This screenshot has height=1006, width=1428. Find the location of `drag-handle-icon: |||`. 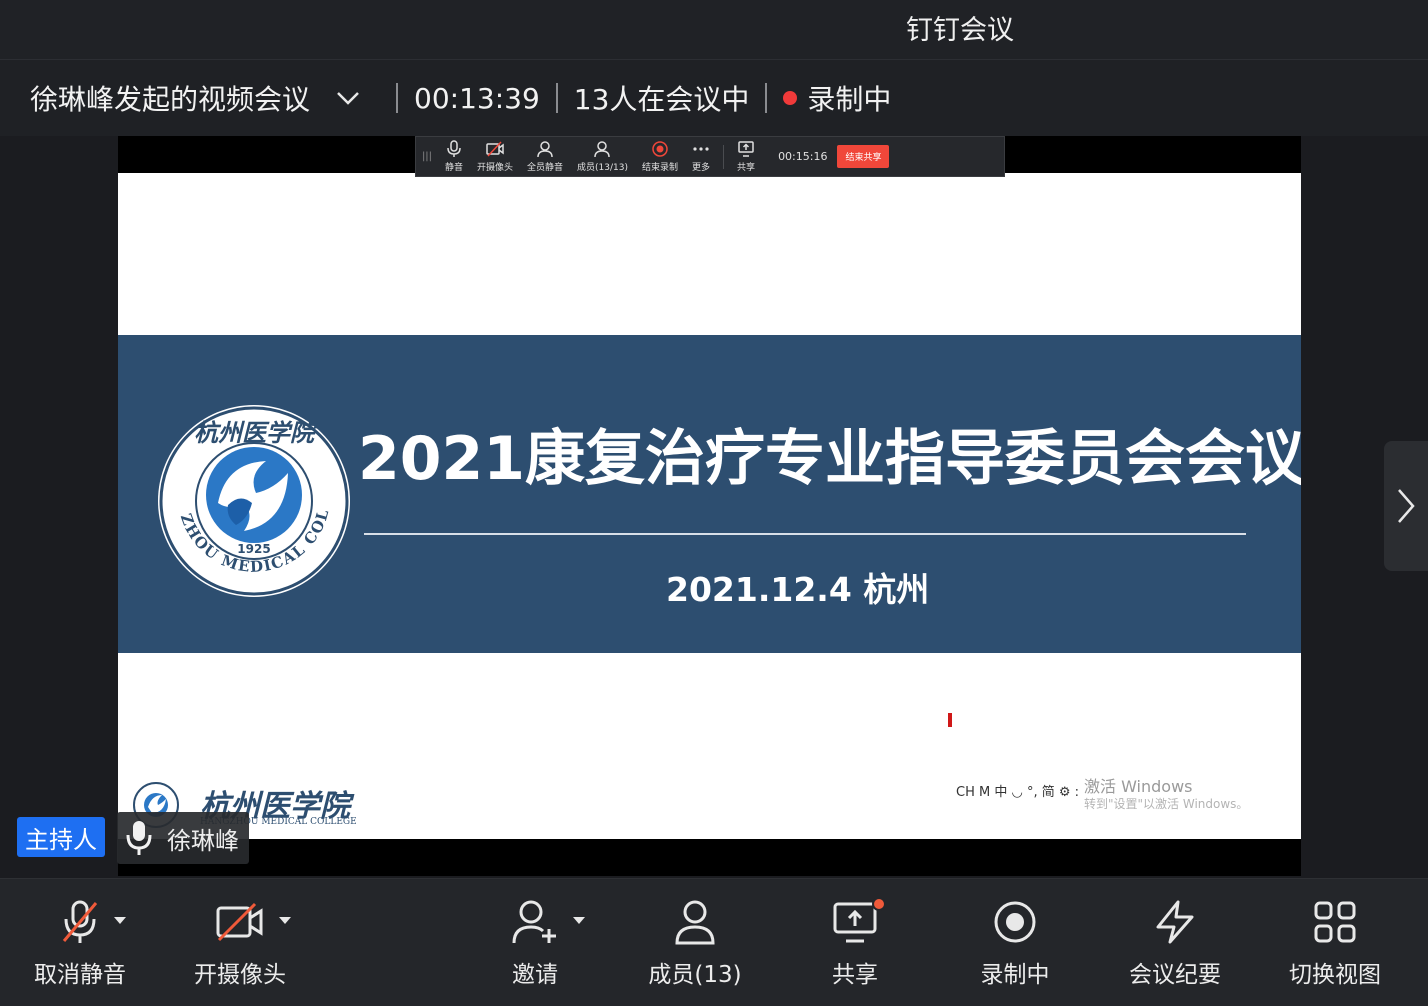

drag-handle-icon: ||| is located at coordinates (427, 156).